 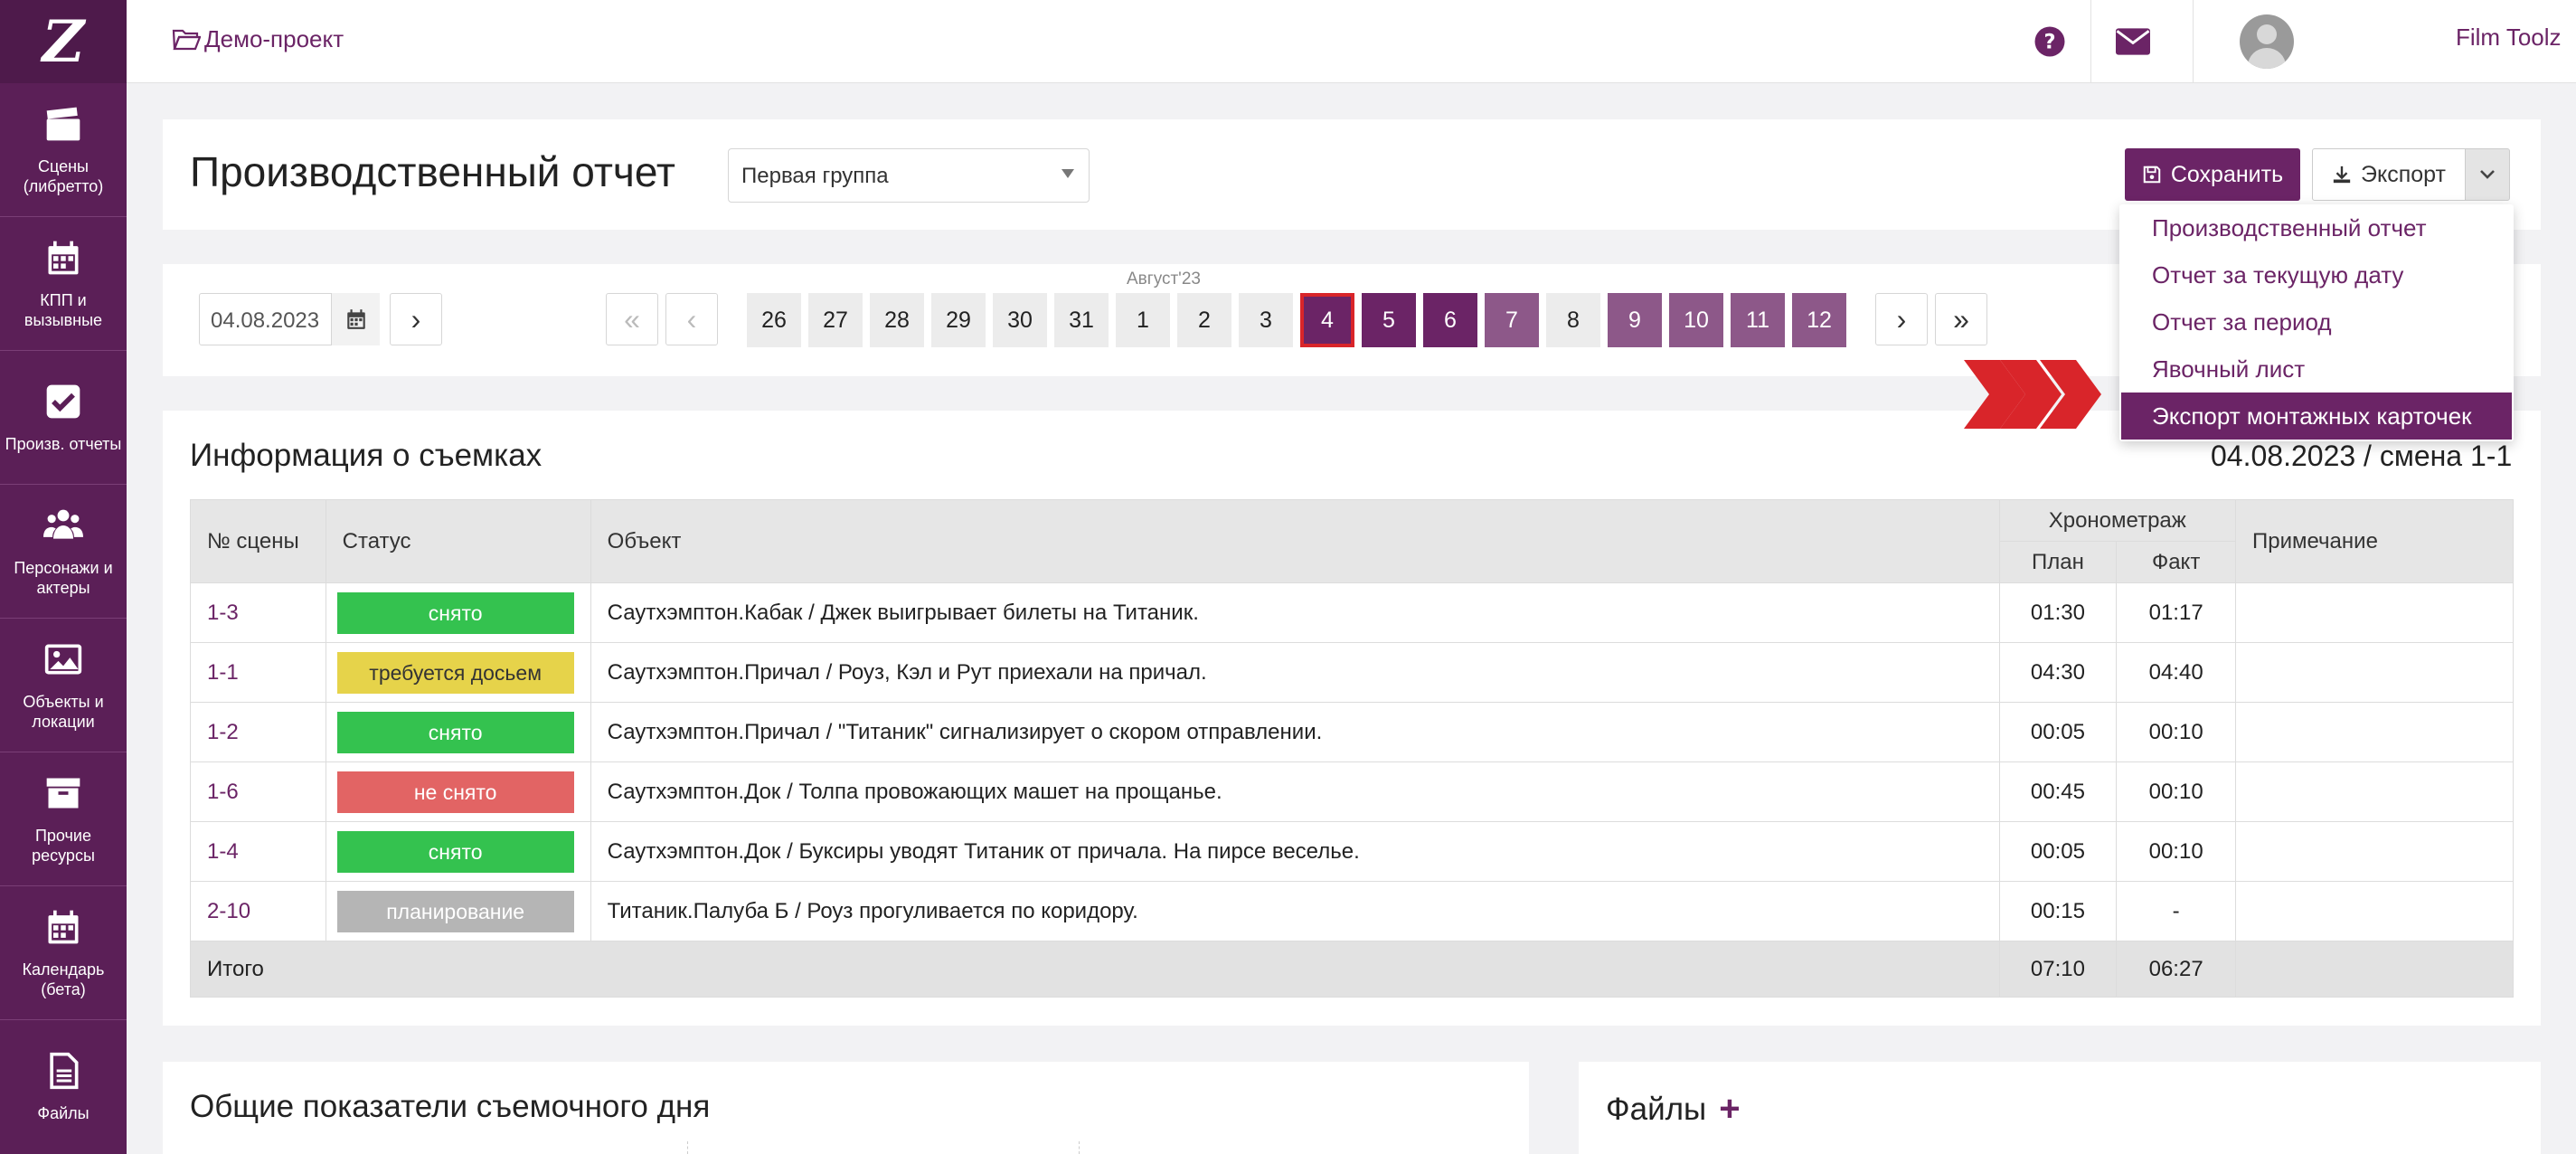 What do you see at coordinates (63, 953) in the screenshot?
I see `sidebar-item-calendar: Календарь (бета)` at bounding box center [63, 953].